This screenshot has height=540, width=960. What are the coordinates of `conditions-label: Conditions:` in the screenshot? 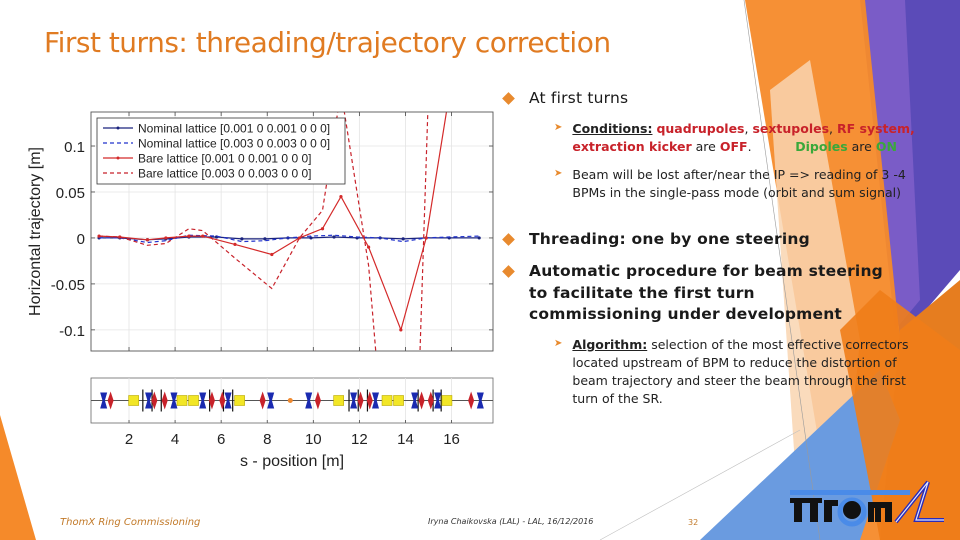 It's located at (612, 128).